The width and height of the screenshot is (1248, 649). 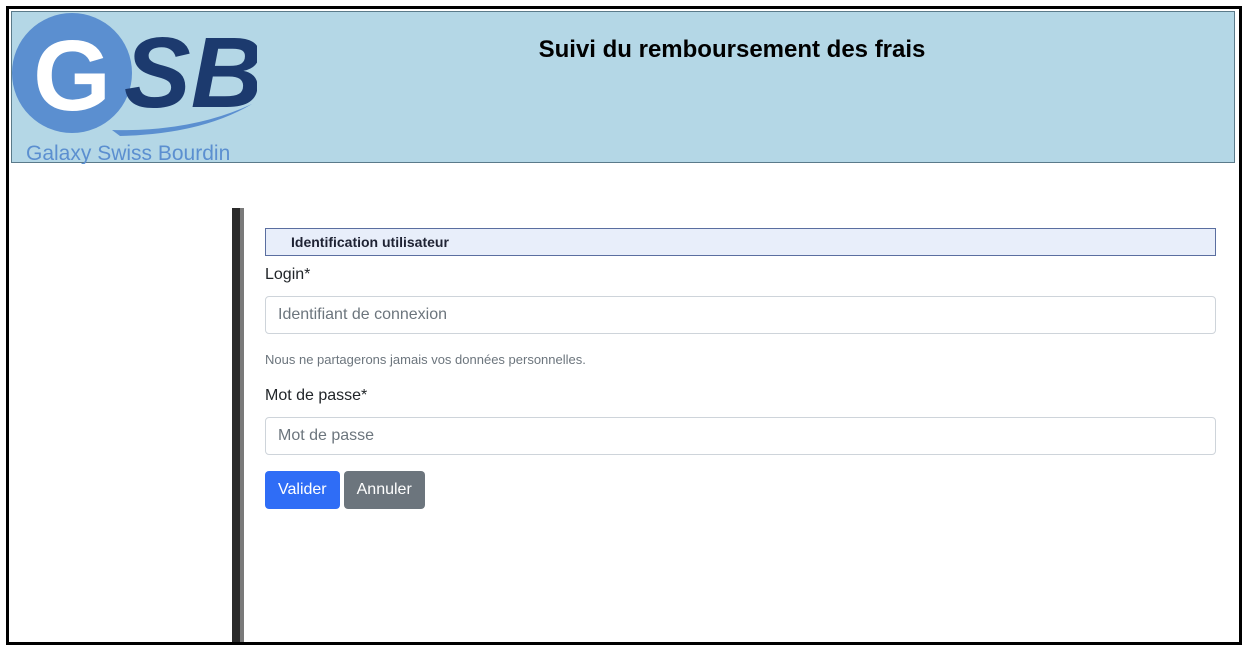 What do you see at coordinates (740, 490) in the screenshot?
I see `form-buttons: Valider Annuler` at bounding box center [740, 490].